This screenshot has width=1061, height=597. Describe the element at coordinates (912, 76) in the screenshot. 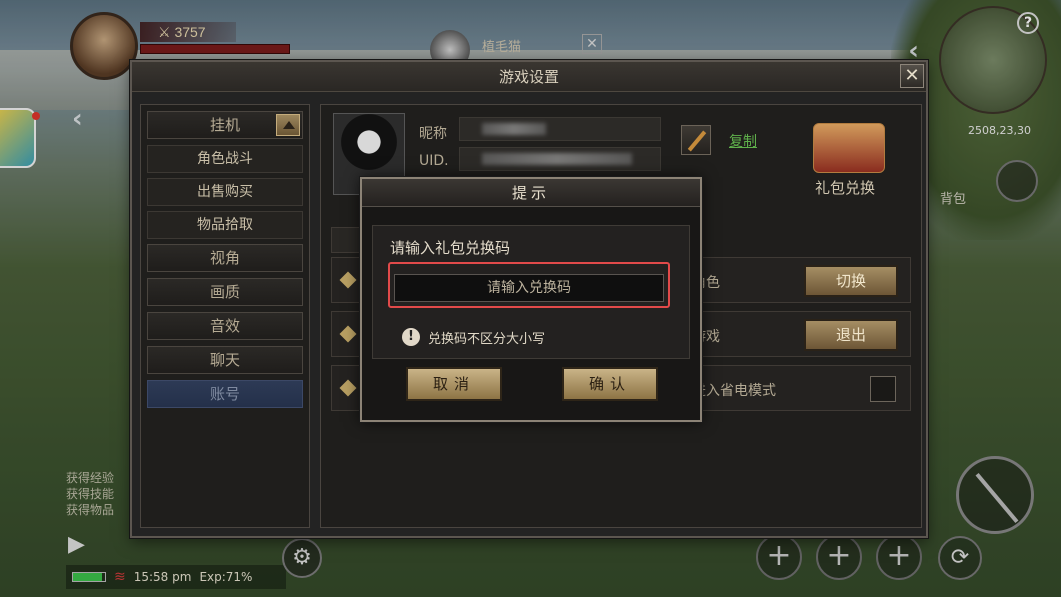

I see `close-button: ✕` at that location.